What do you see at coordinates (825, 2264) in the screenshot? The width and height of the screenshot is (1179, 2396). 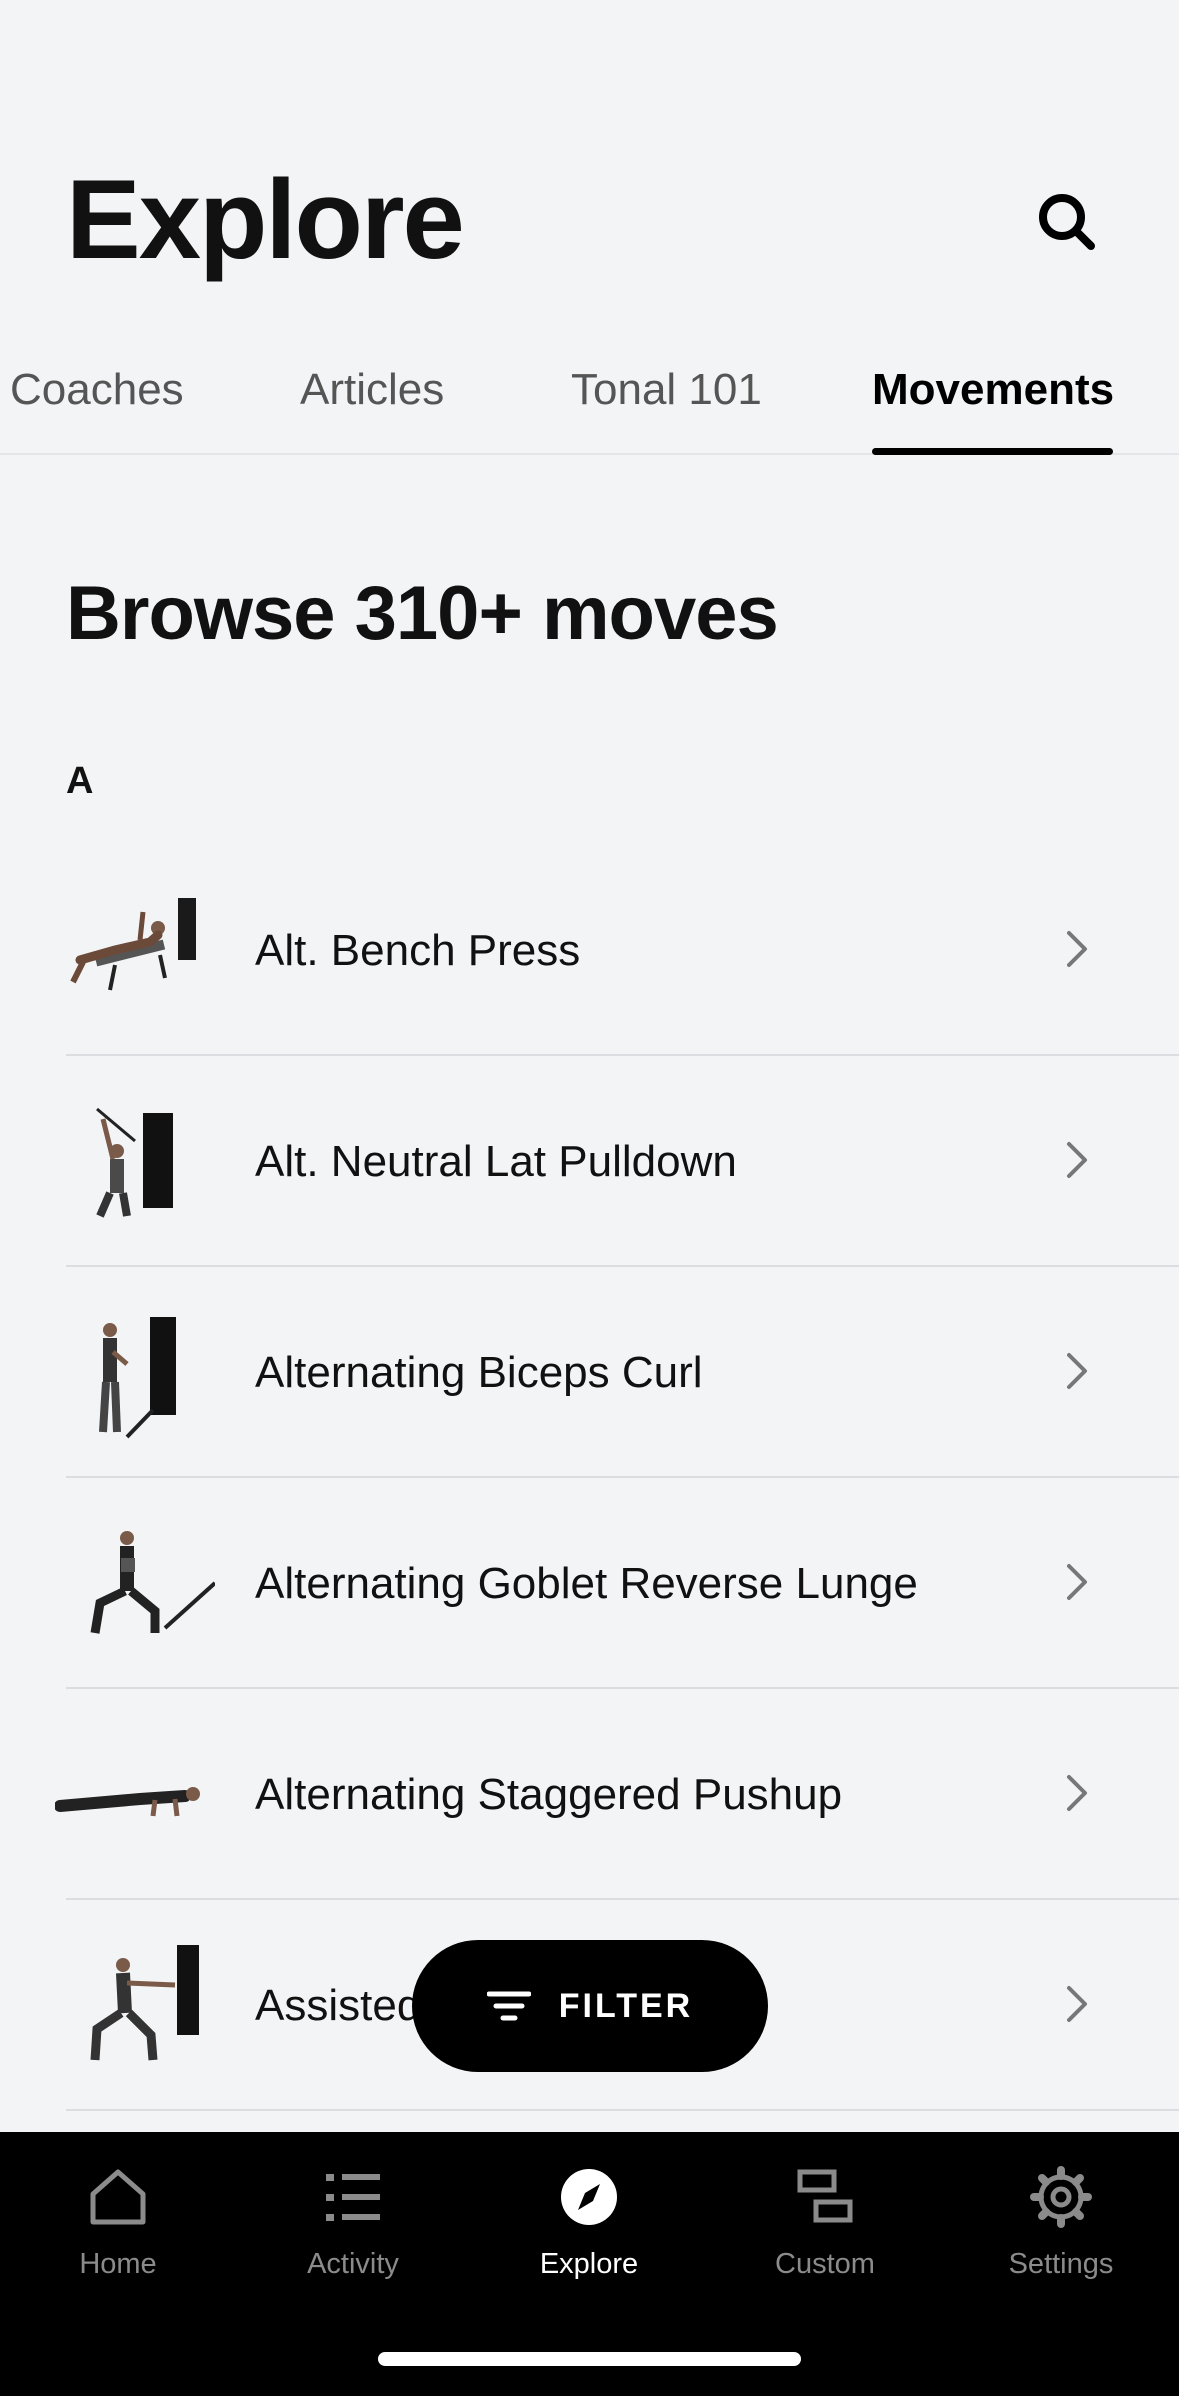 I see `tabbar-label: Custom` at bounding box center [825, 2264].